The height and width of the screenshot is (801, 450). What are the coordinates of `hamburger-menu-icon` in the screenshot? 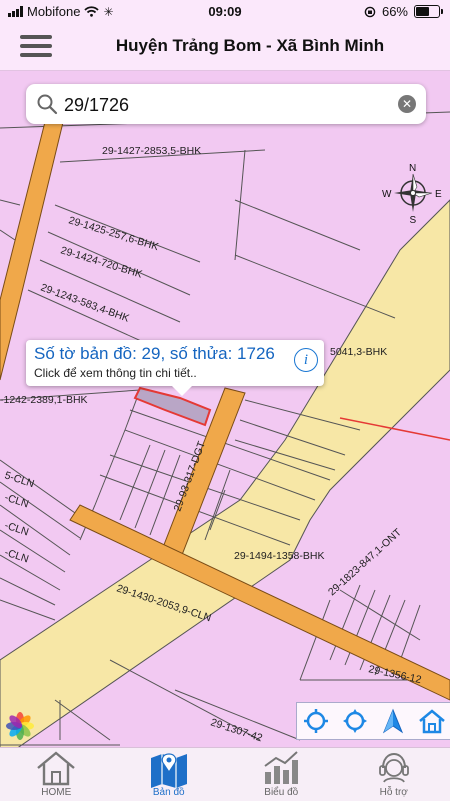 It's located at (36, 47).